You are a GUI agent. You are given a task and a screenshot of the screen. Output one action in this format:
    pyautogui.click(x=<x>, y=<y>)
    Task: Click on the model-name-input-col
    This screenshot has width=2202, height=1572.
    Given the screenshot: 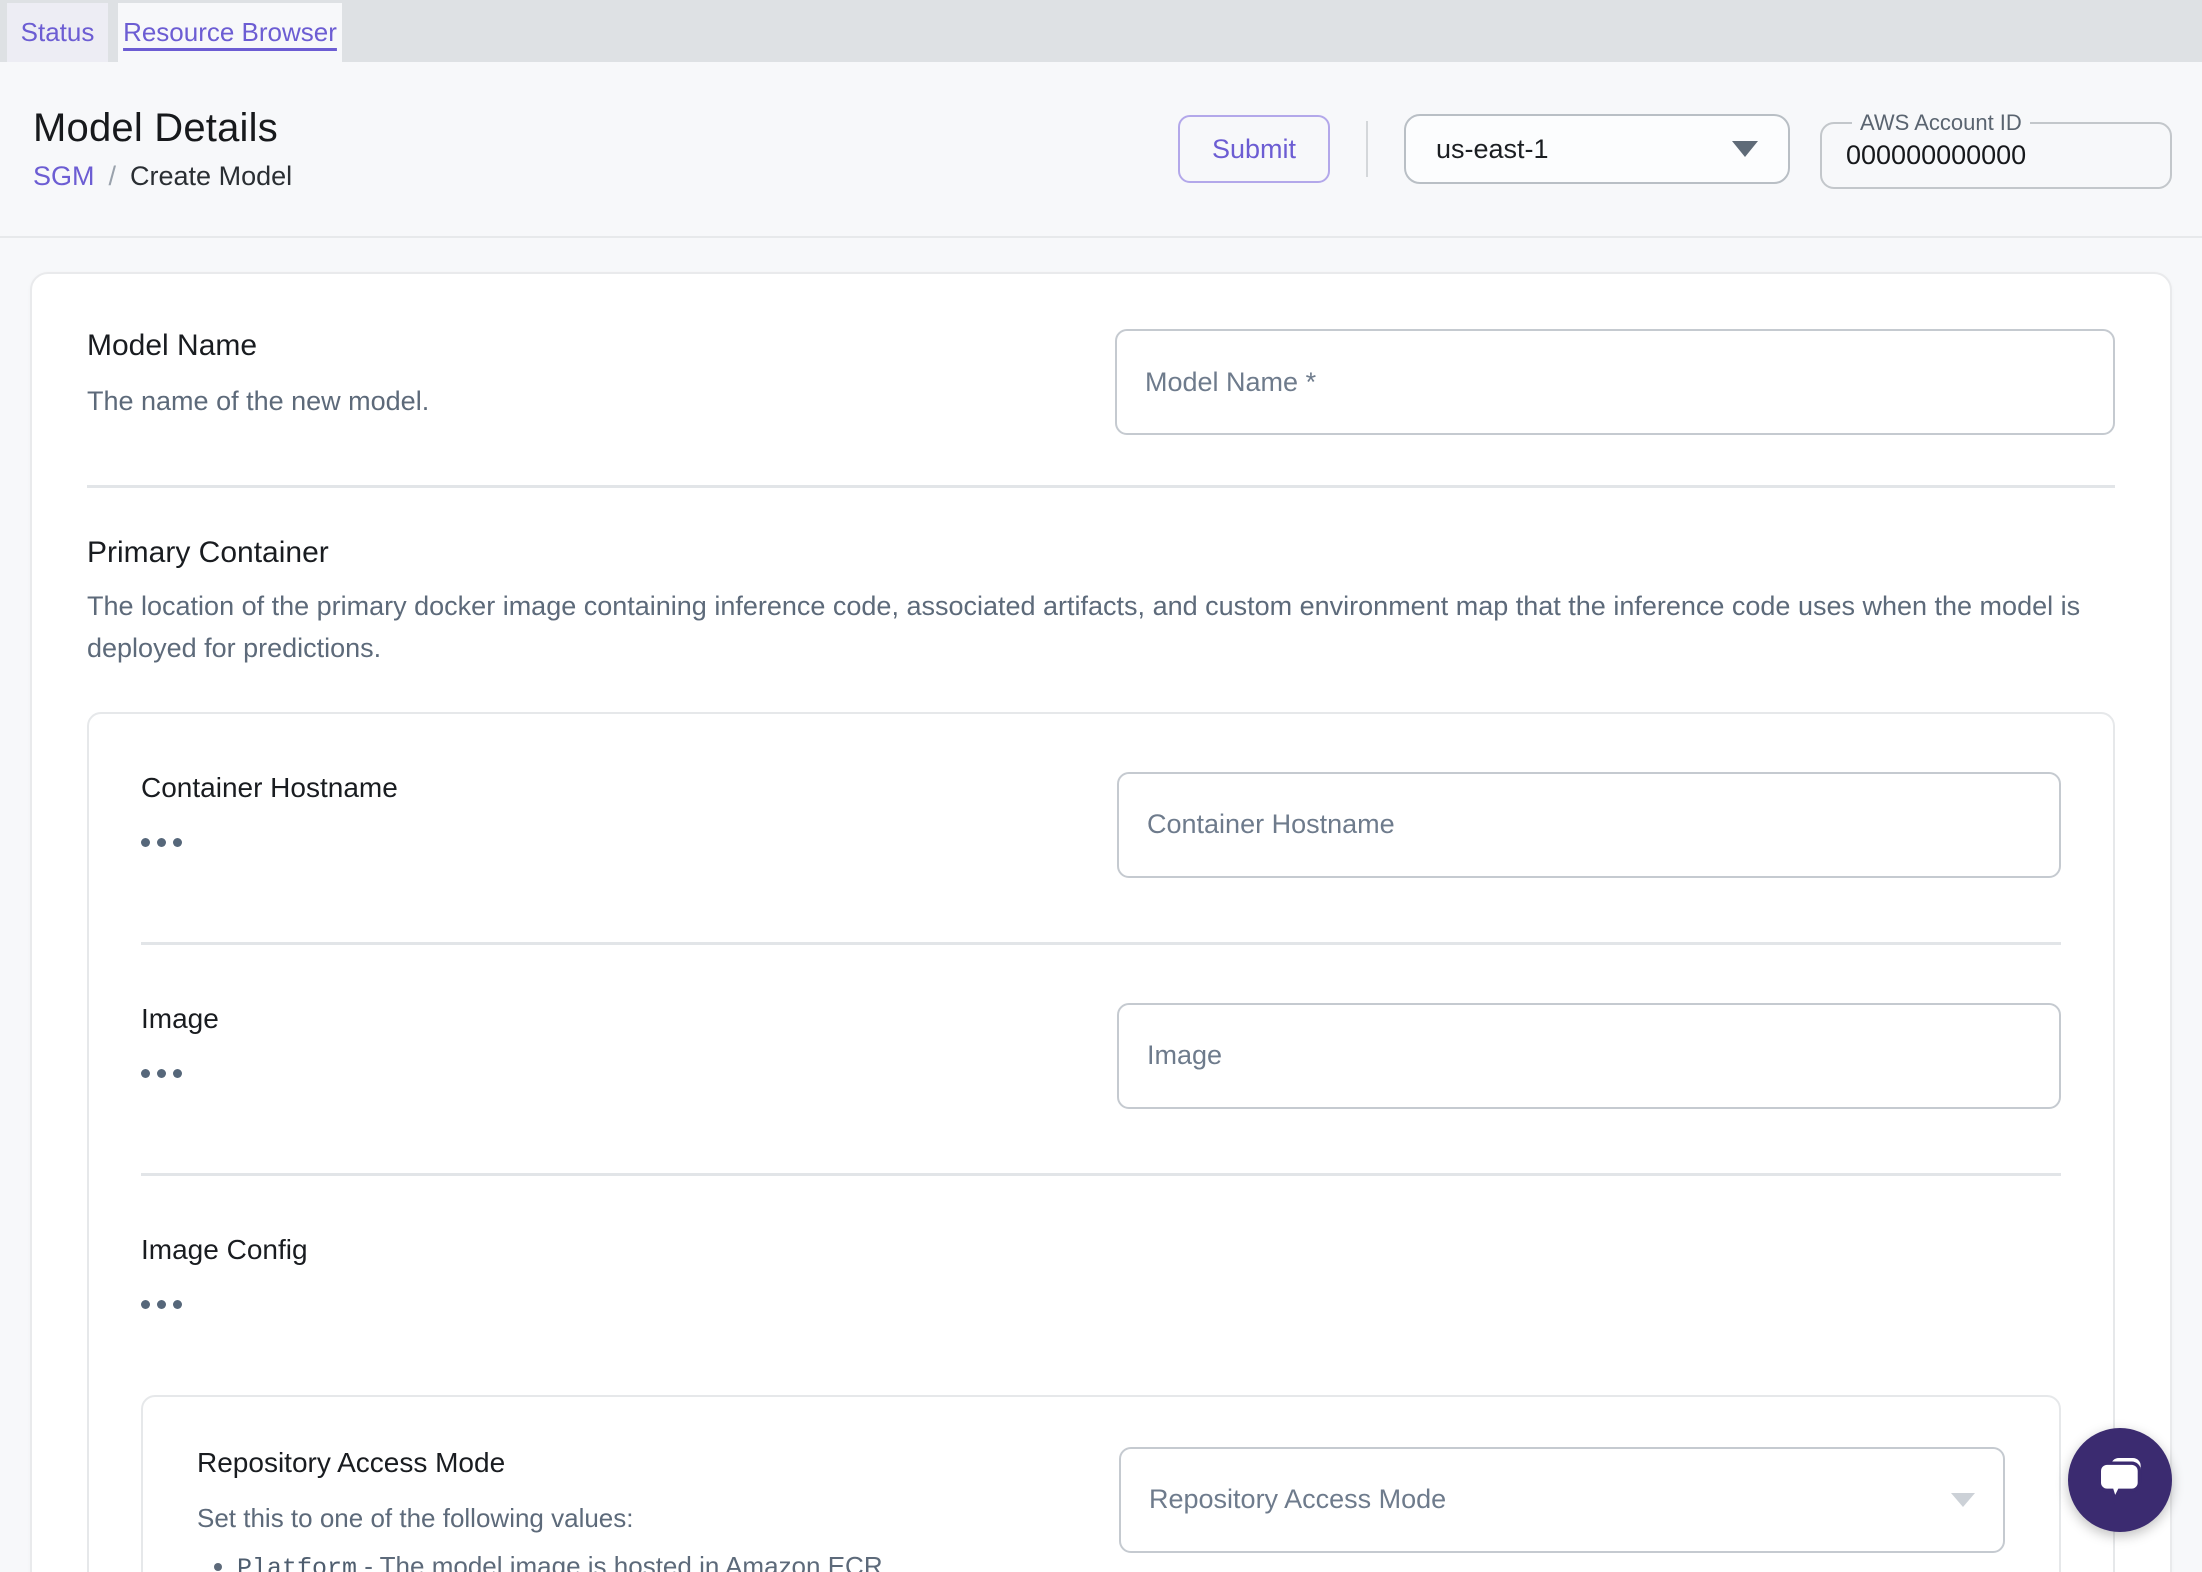 What is the action you would take?
    pyautogui.click(x=1615, y=382)
    